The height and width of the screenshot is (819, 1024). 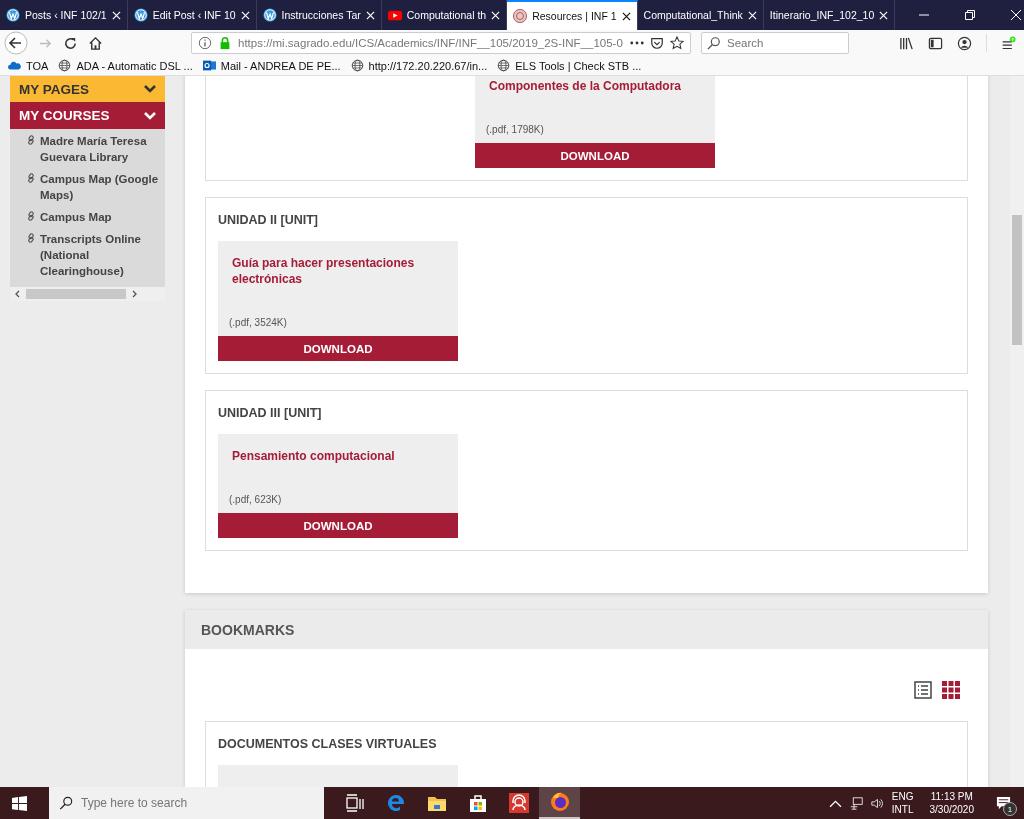 What do you see at coordinates (99, 149) in the screenshot?
I see `sidebar-link: Madre María Teresa Guevara Library` at bounding box center [99, 149].